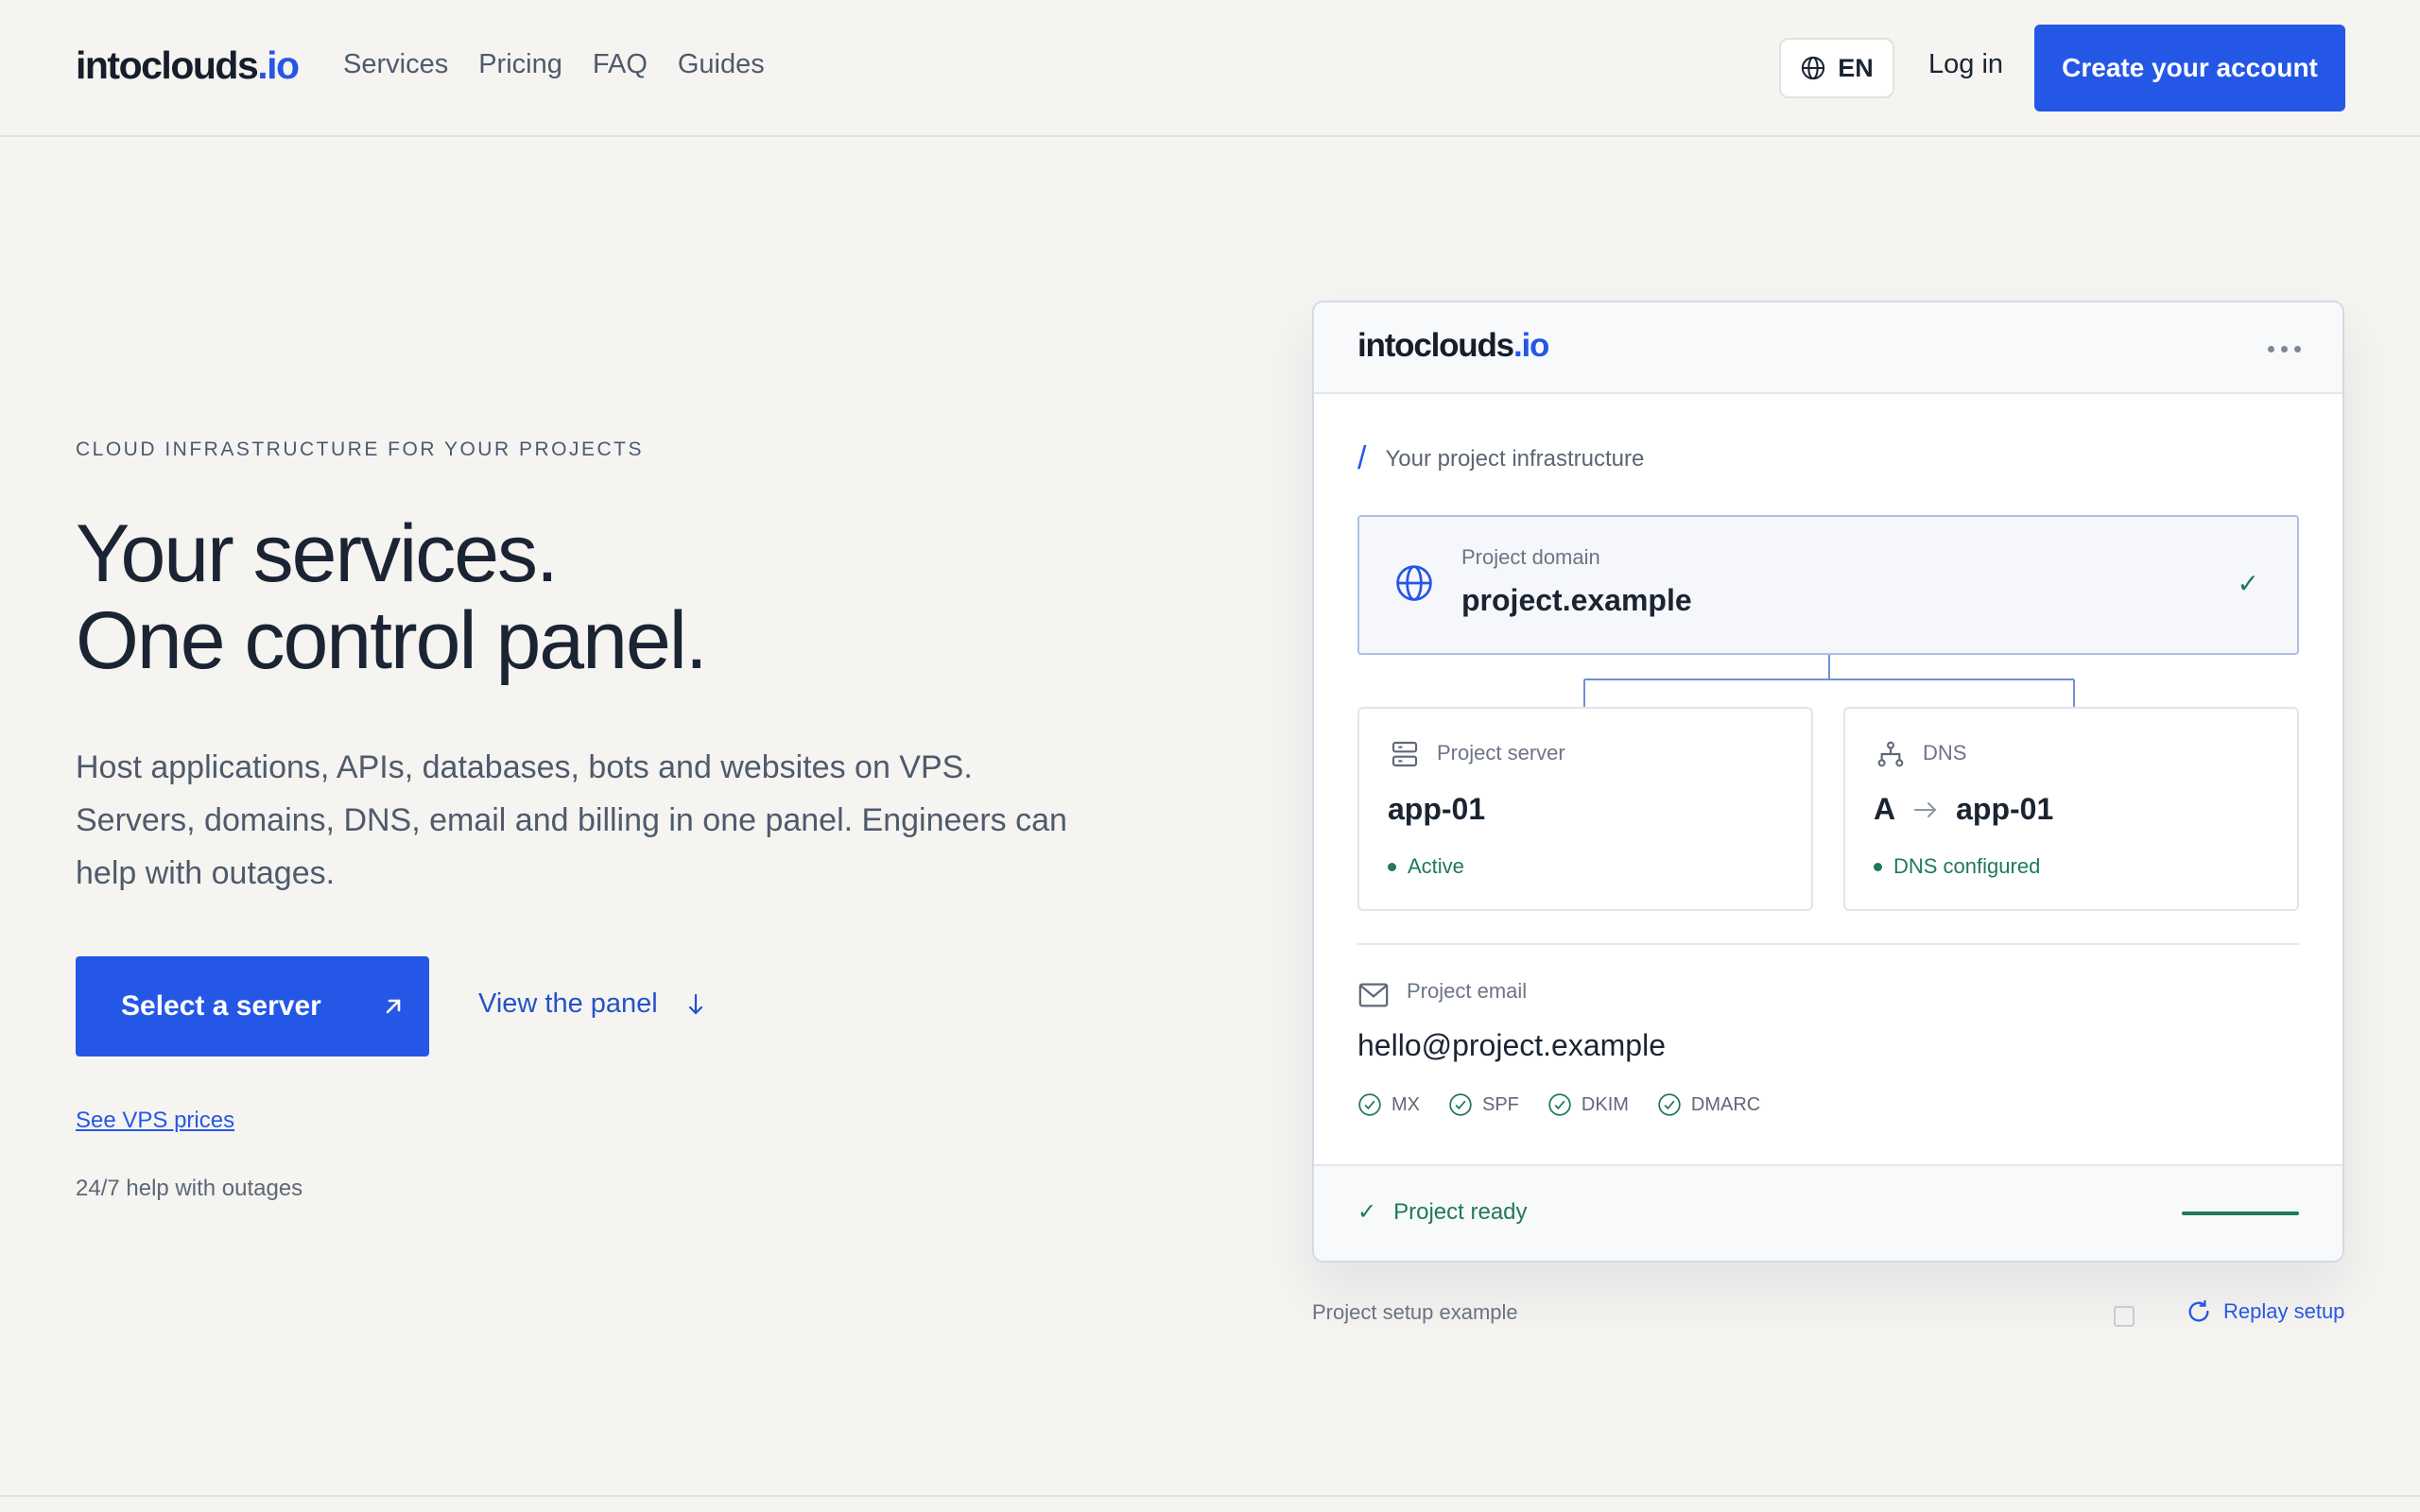 The height and width of the screenshot is (1512, 2420). I want to click on project-ready-status: ✓ Project ready, so click(1442, 1212).